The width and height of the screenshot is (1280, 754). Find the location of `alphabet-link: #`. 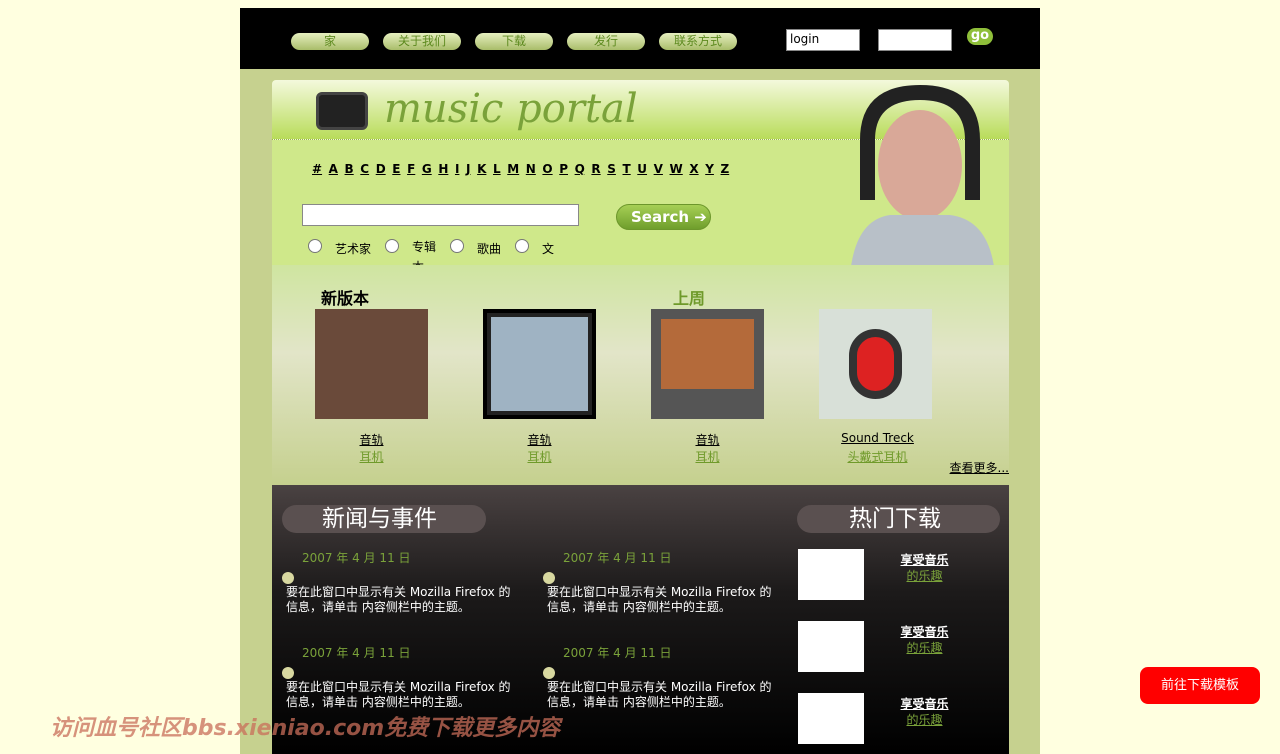

alphabet-link: # is located at coordinates (317, 169).